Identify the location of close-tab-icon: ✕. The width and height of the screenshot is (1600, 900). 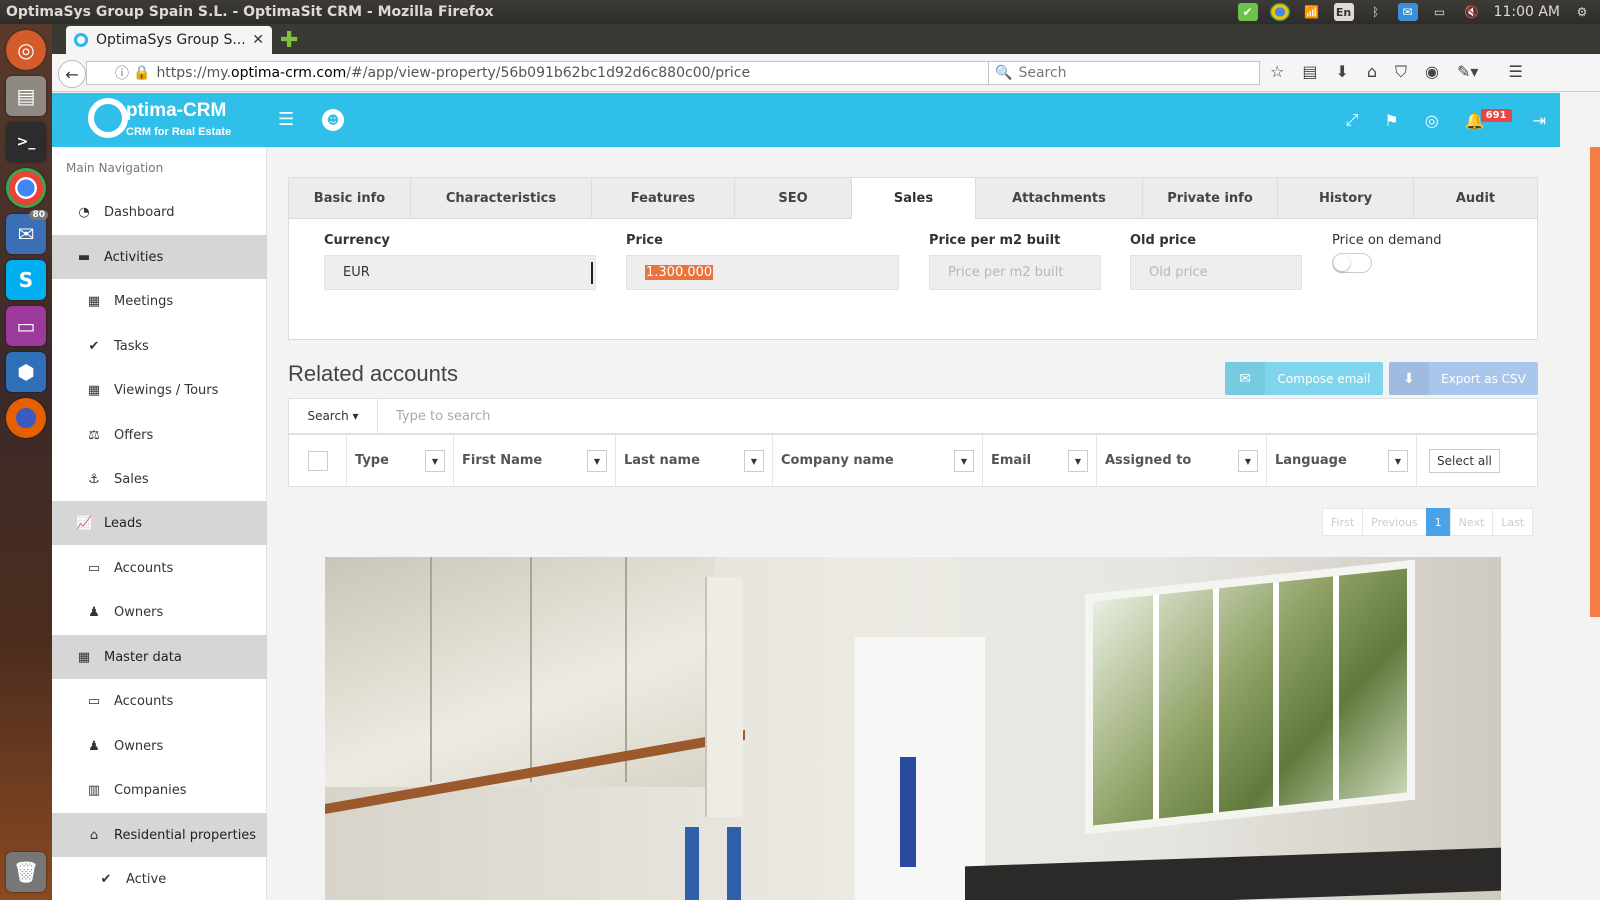
(258, 40).